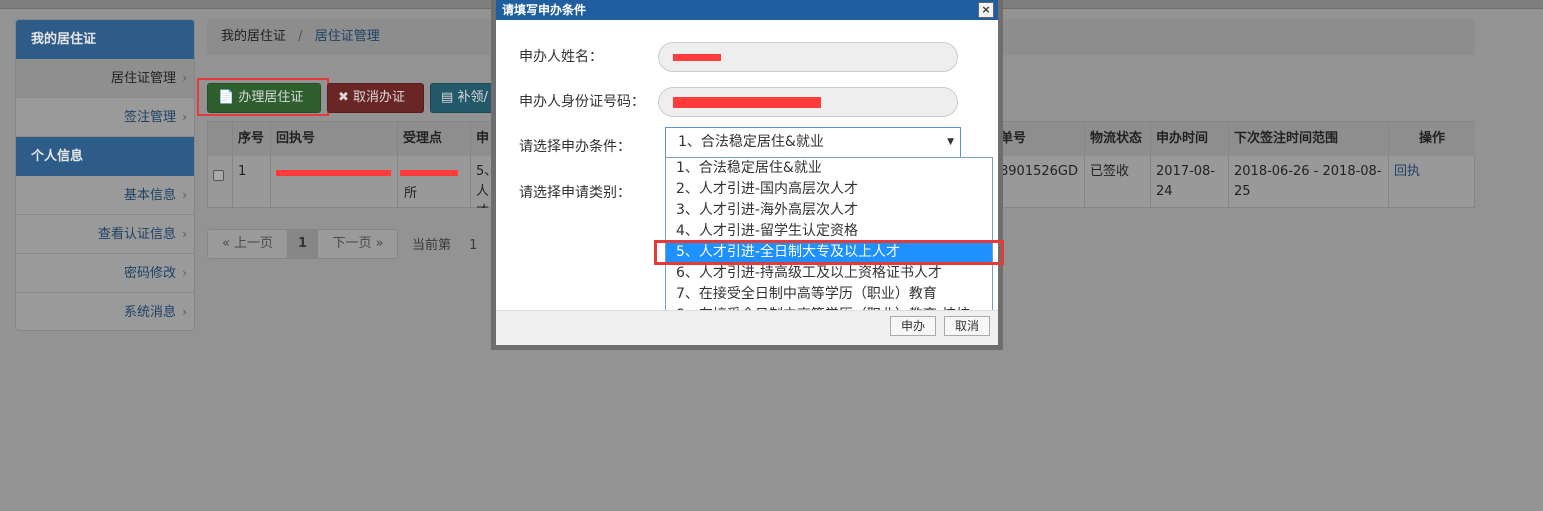  Describe the element at coordinates (829, 168) in the screenshot. I see `condition-option: 1、合法稳定居住&就业` at that location.